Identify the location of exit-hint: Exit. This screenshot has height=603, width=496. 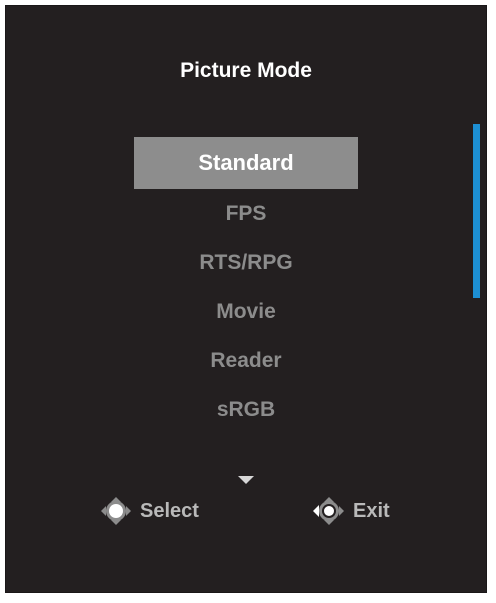
(350, 511).